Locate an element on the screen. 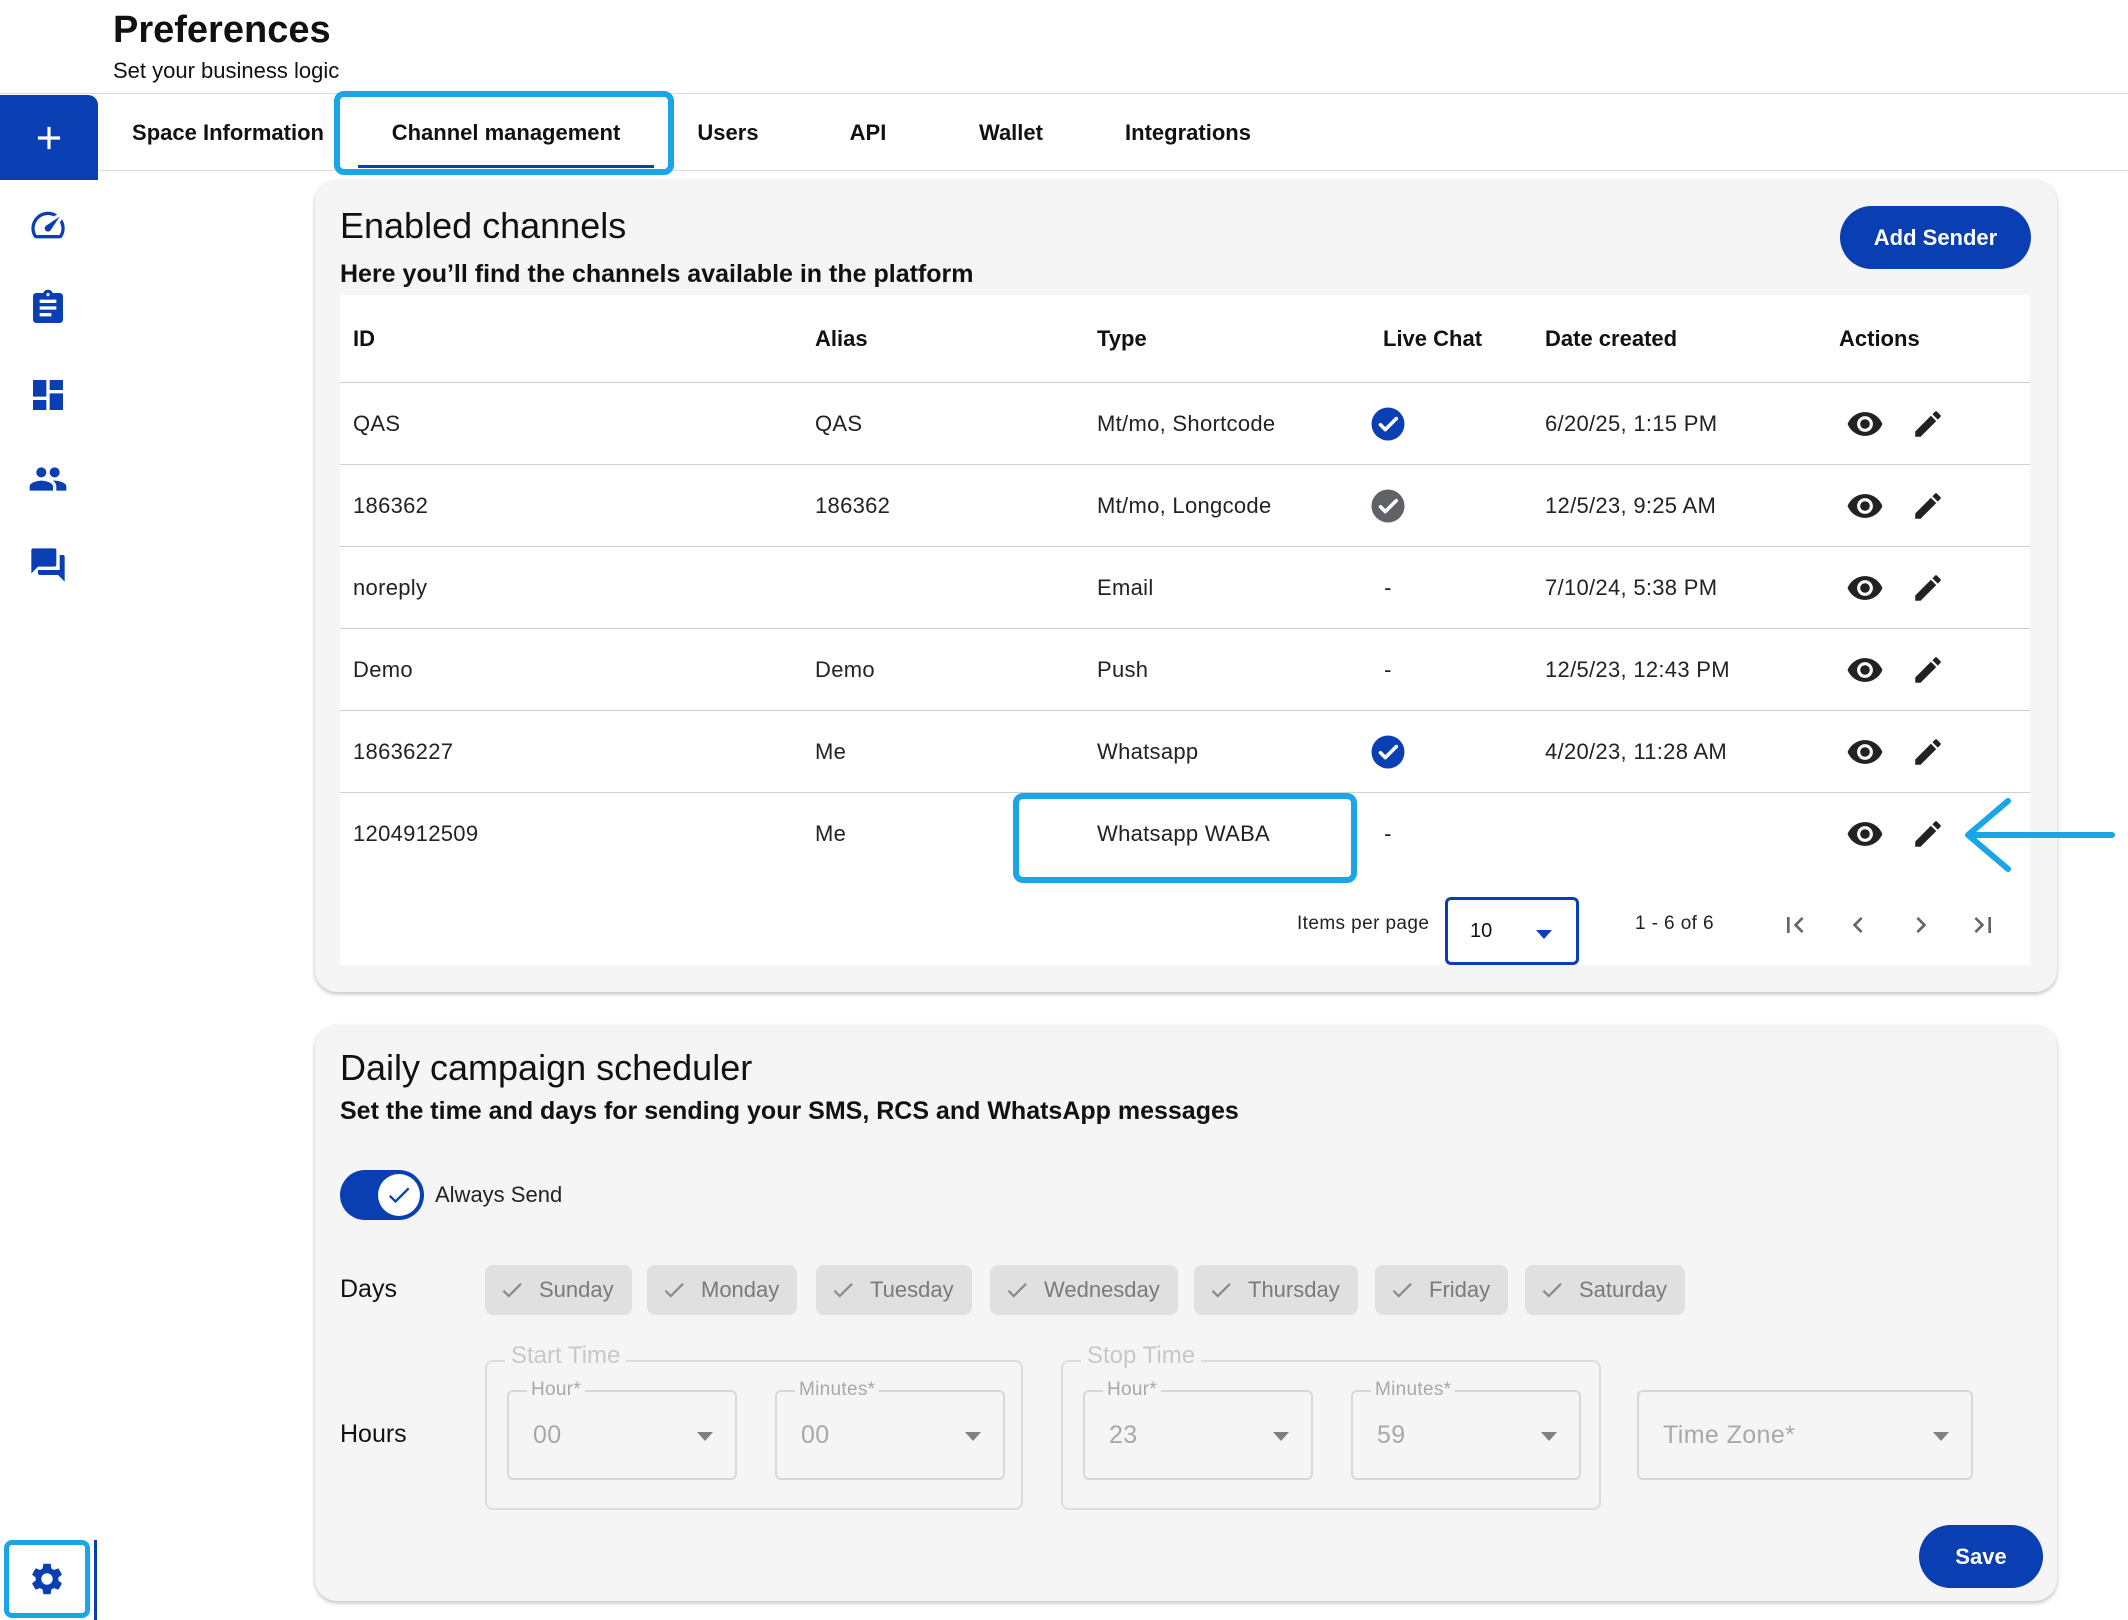 The image size is (2128, 1620). chevron-down-icon is located at coordinates (973, 1436).